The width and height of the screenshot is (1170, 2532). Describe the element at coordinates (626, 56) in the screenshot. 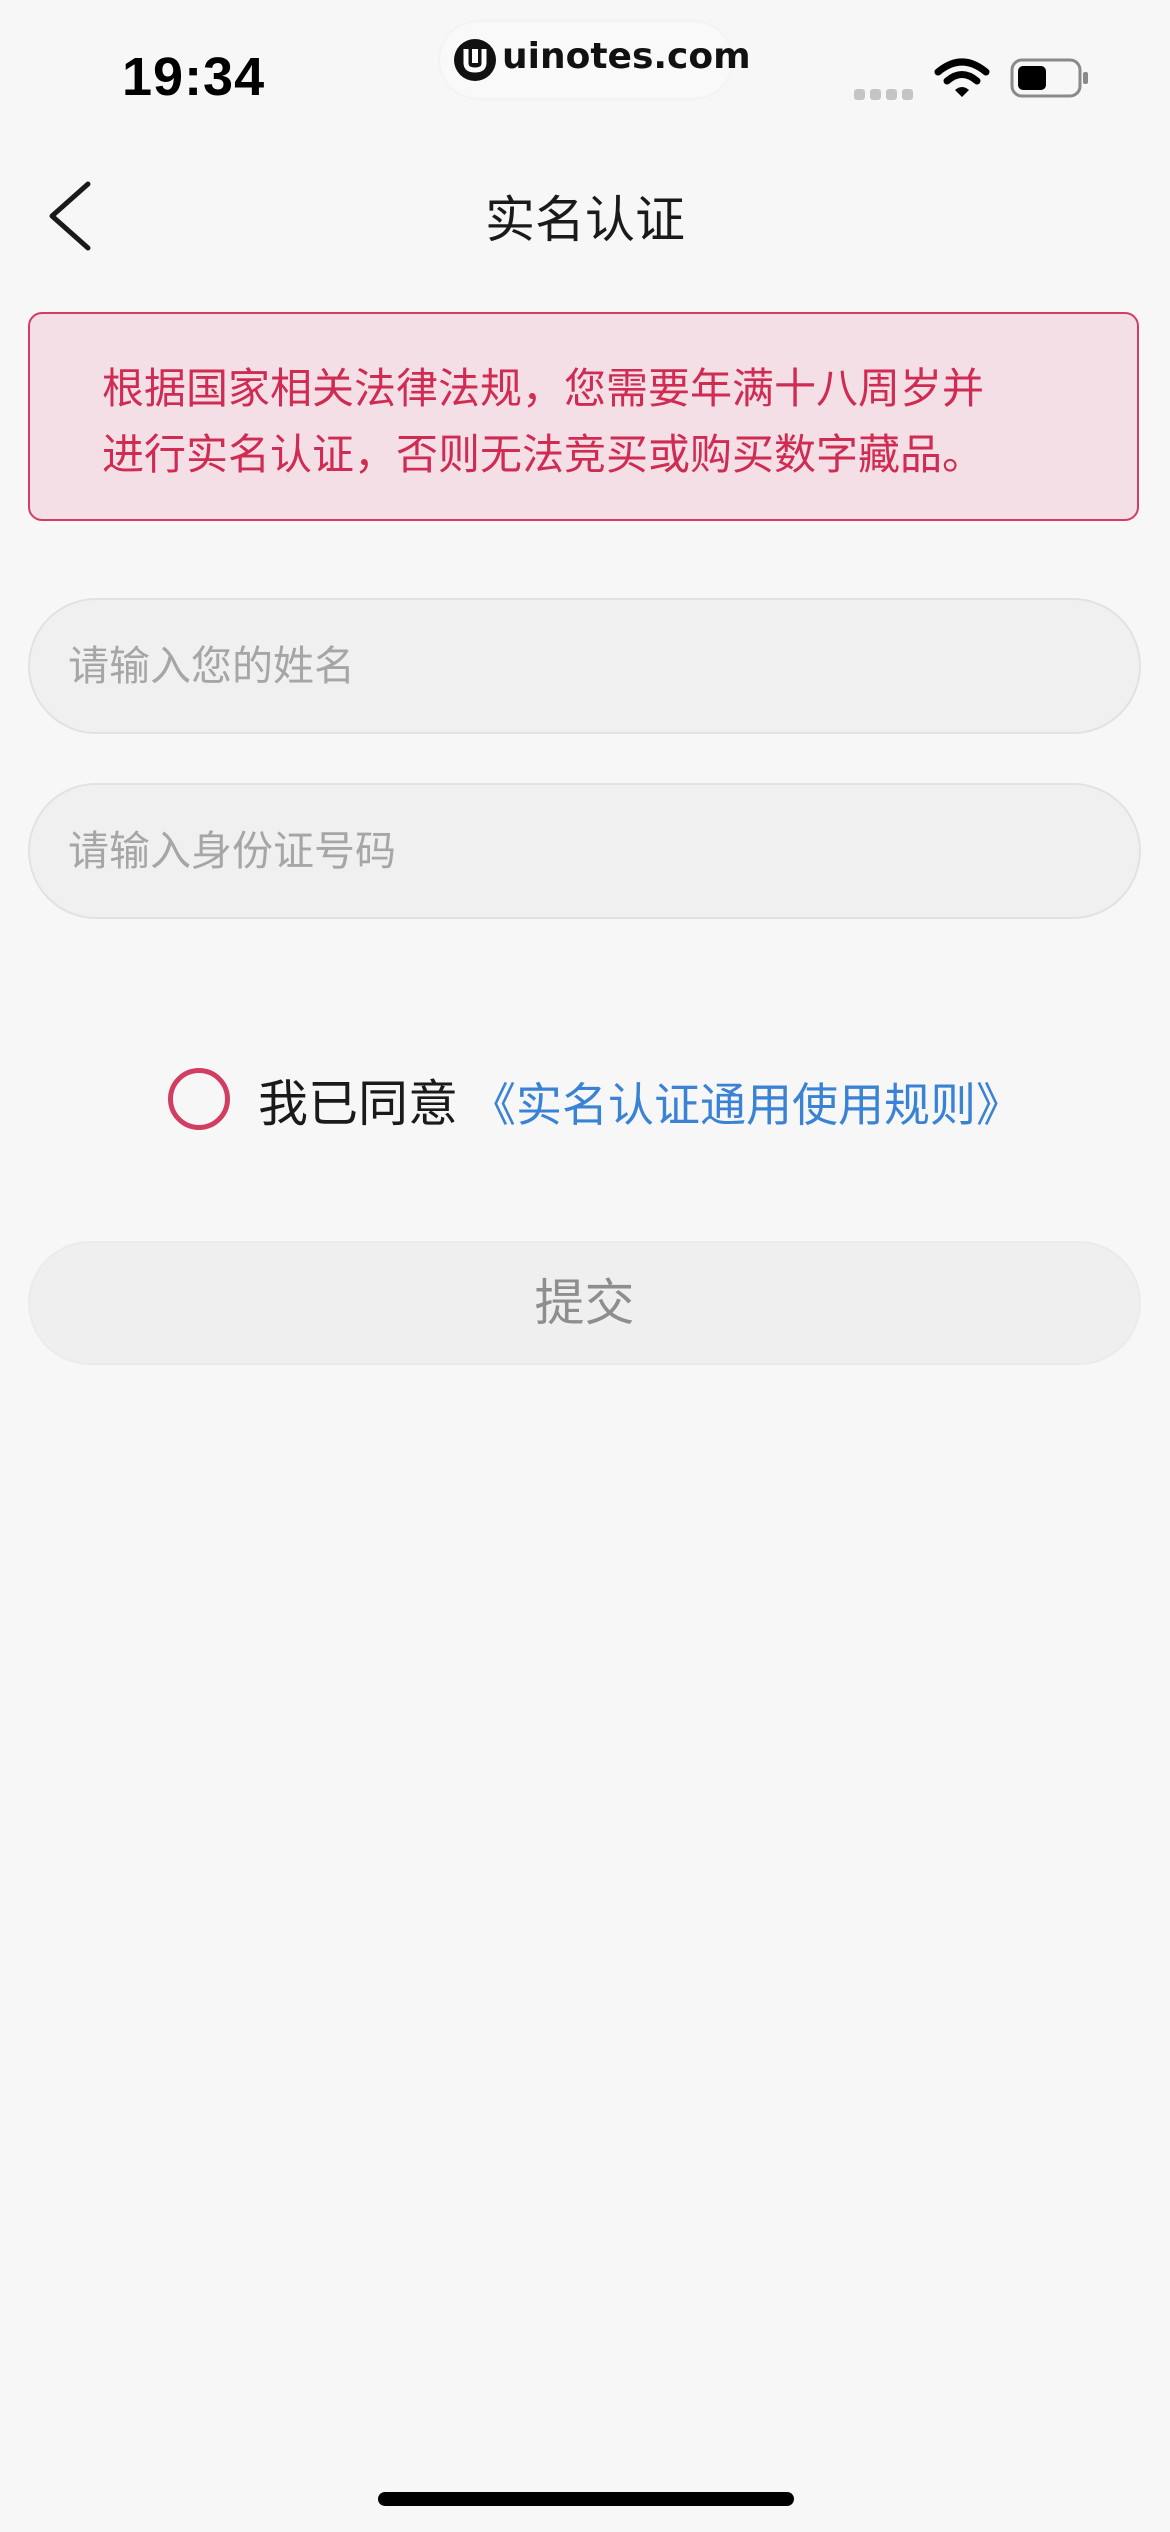

I see `watermark-text: uinotes.com` at that location.